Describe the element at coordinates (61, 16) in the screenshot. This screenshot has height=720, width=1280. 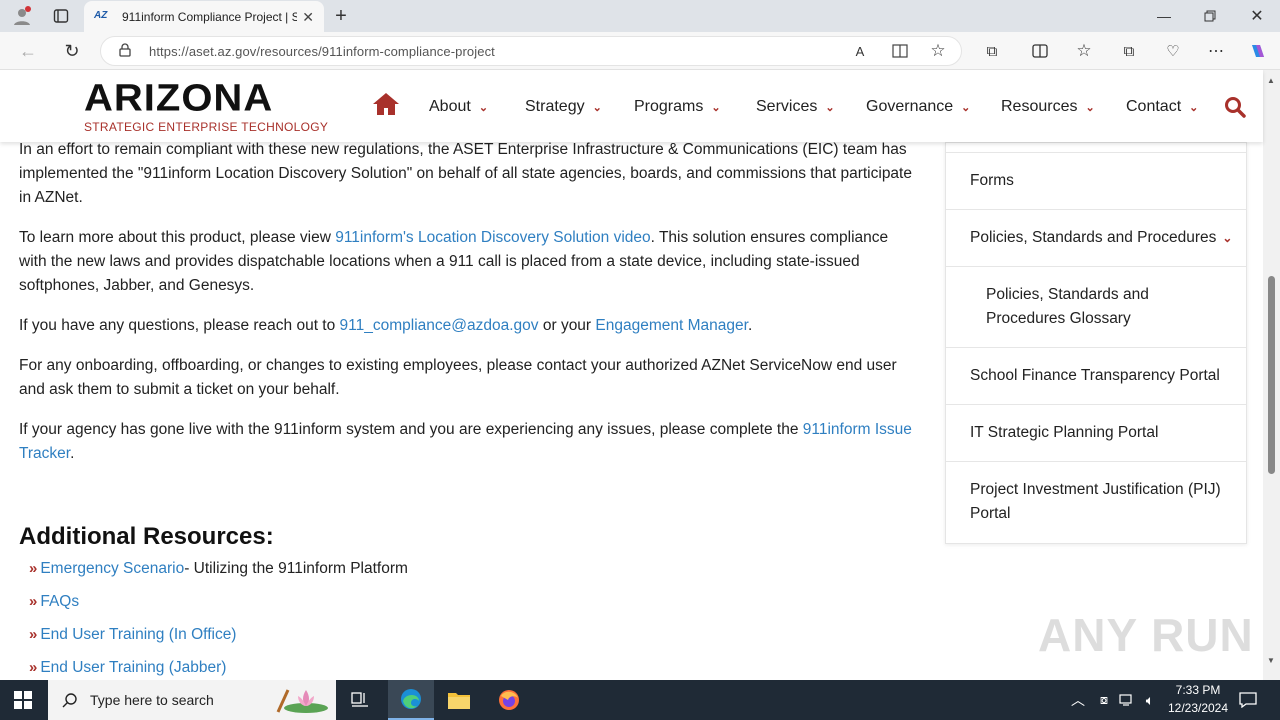
I see `workspaces-icon` at that location.